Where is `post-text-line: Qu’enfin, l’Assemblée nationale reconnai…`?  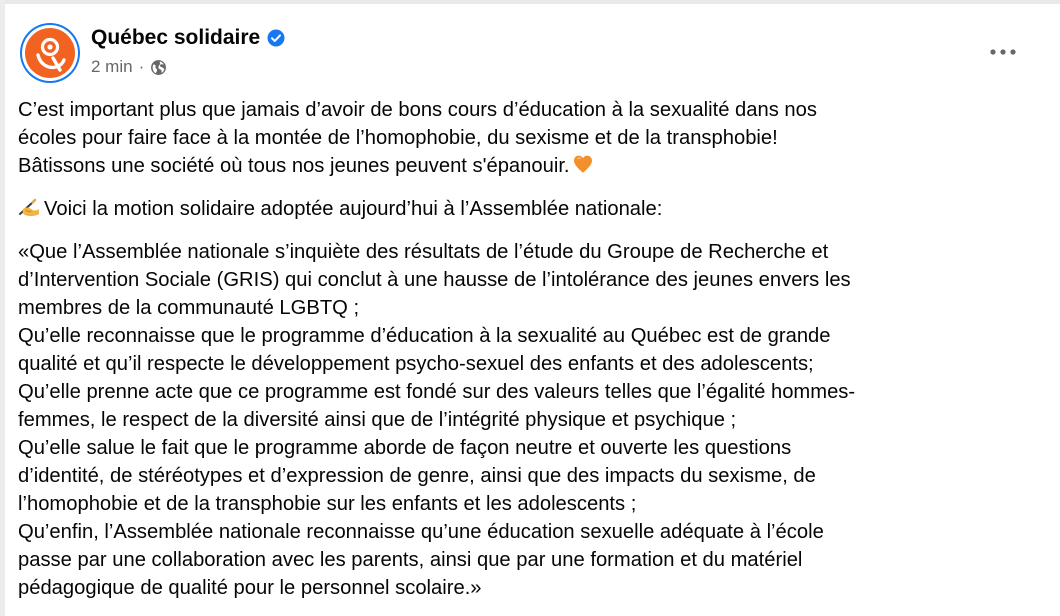
post-text-line: Qu’enfin, l’Assemblée nationale reconnai… is located at coordinates (421, 532).